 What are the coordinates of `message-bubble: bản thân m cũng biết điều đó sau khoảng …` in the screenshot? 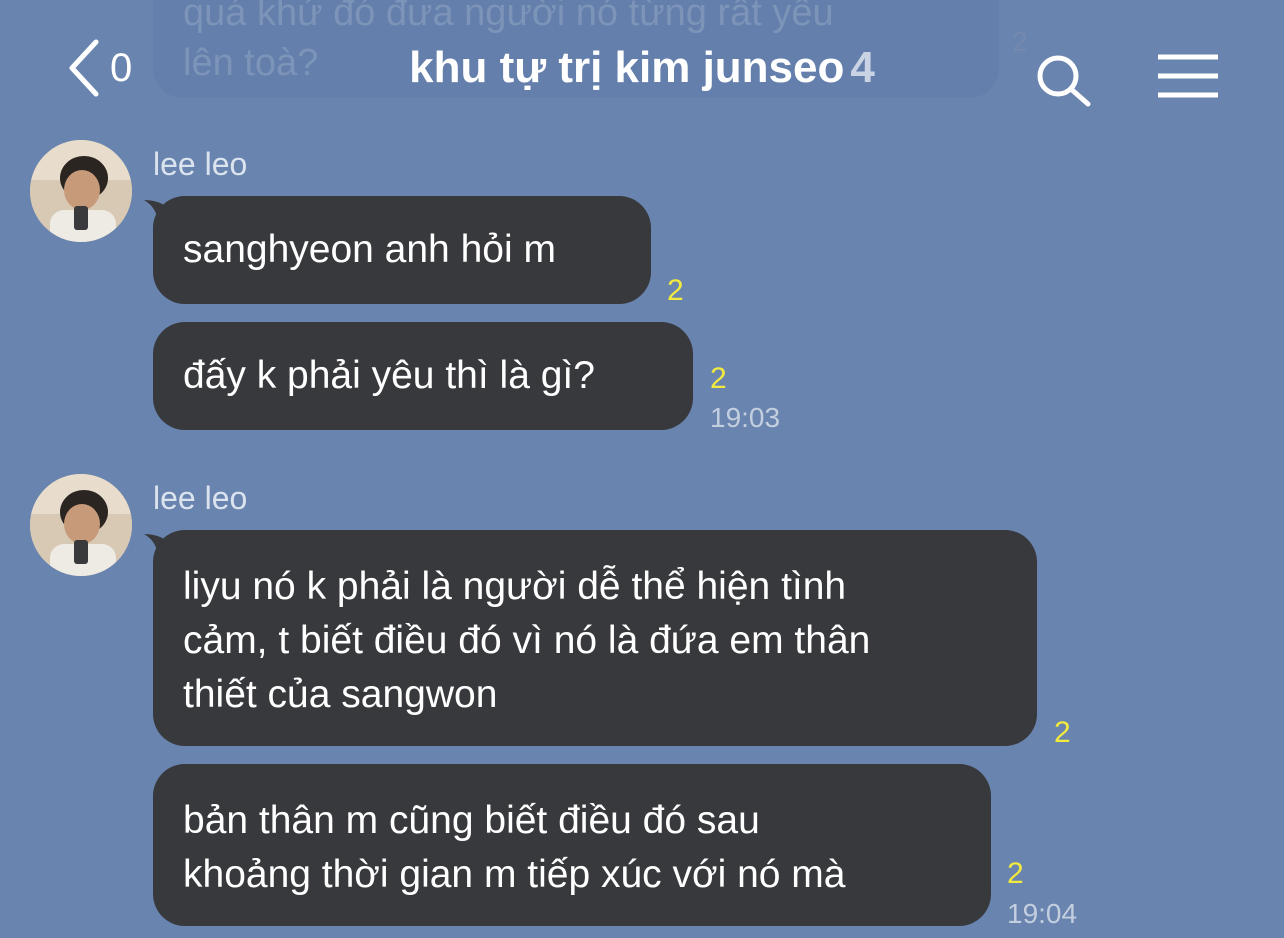 It's located at (572, 845).